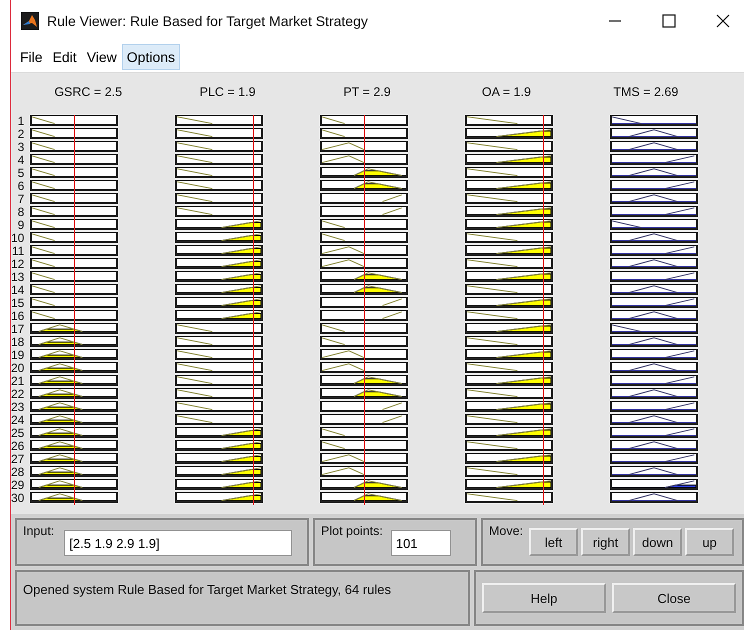 This screenshot has width=744, height=630. Describe the element at coordinates (17, 329) in the screenshot. I see `rule-number: 17` at that location.